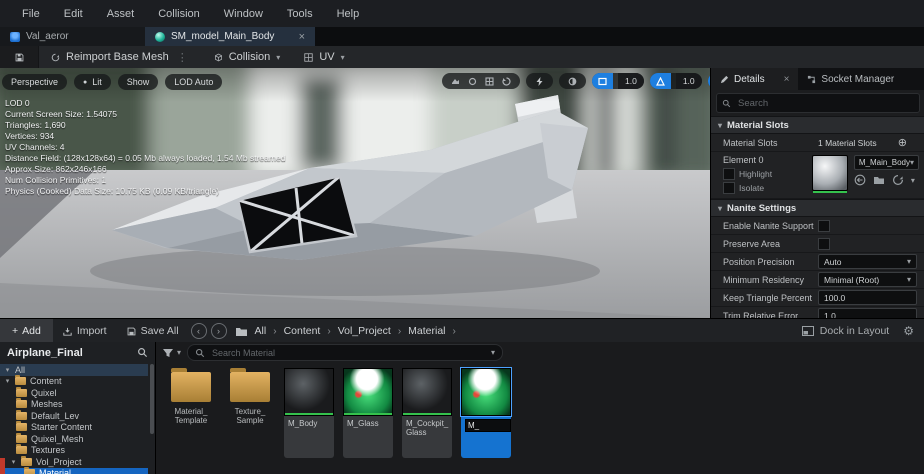 This screenshot has height=474, width=924. Describe the element at coordinates (879, 180) in the screenshot. I see `browse-to-asset-icon` at that location.